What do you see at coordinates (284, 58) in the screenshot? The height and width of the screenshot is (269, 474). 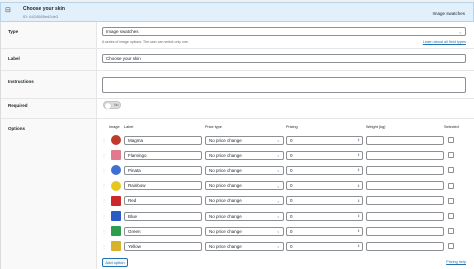 I see `label-input: Choose your skin` at bounding box center [284, 58].